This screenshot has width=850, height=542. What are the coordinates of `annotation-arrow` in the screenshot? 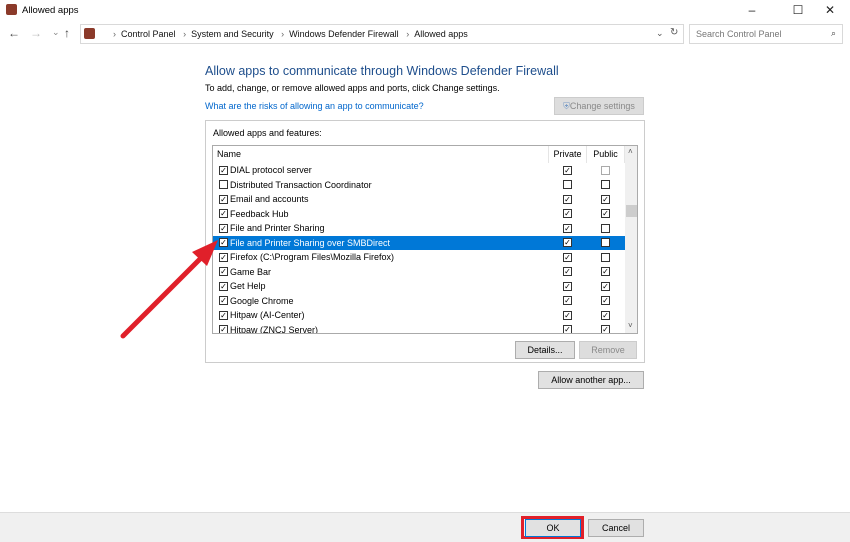 It's located at (169, 289).